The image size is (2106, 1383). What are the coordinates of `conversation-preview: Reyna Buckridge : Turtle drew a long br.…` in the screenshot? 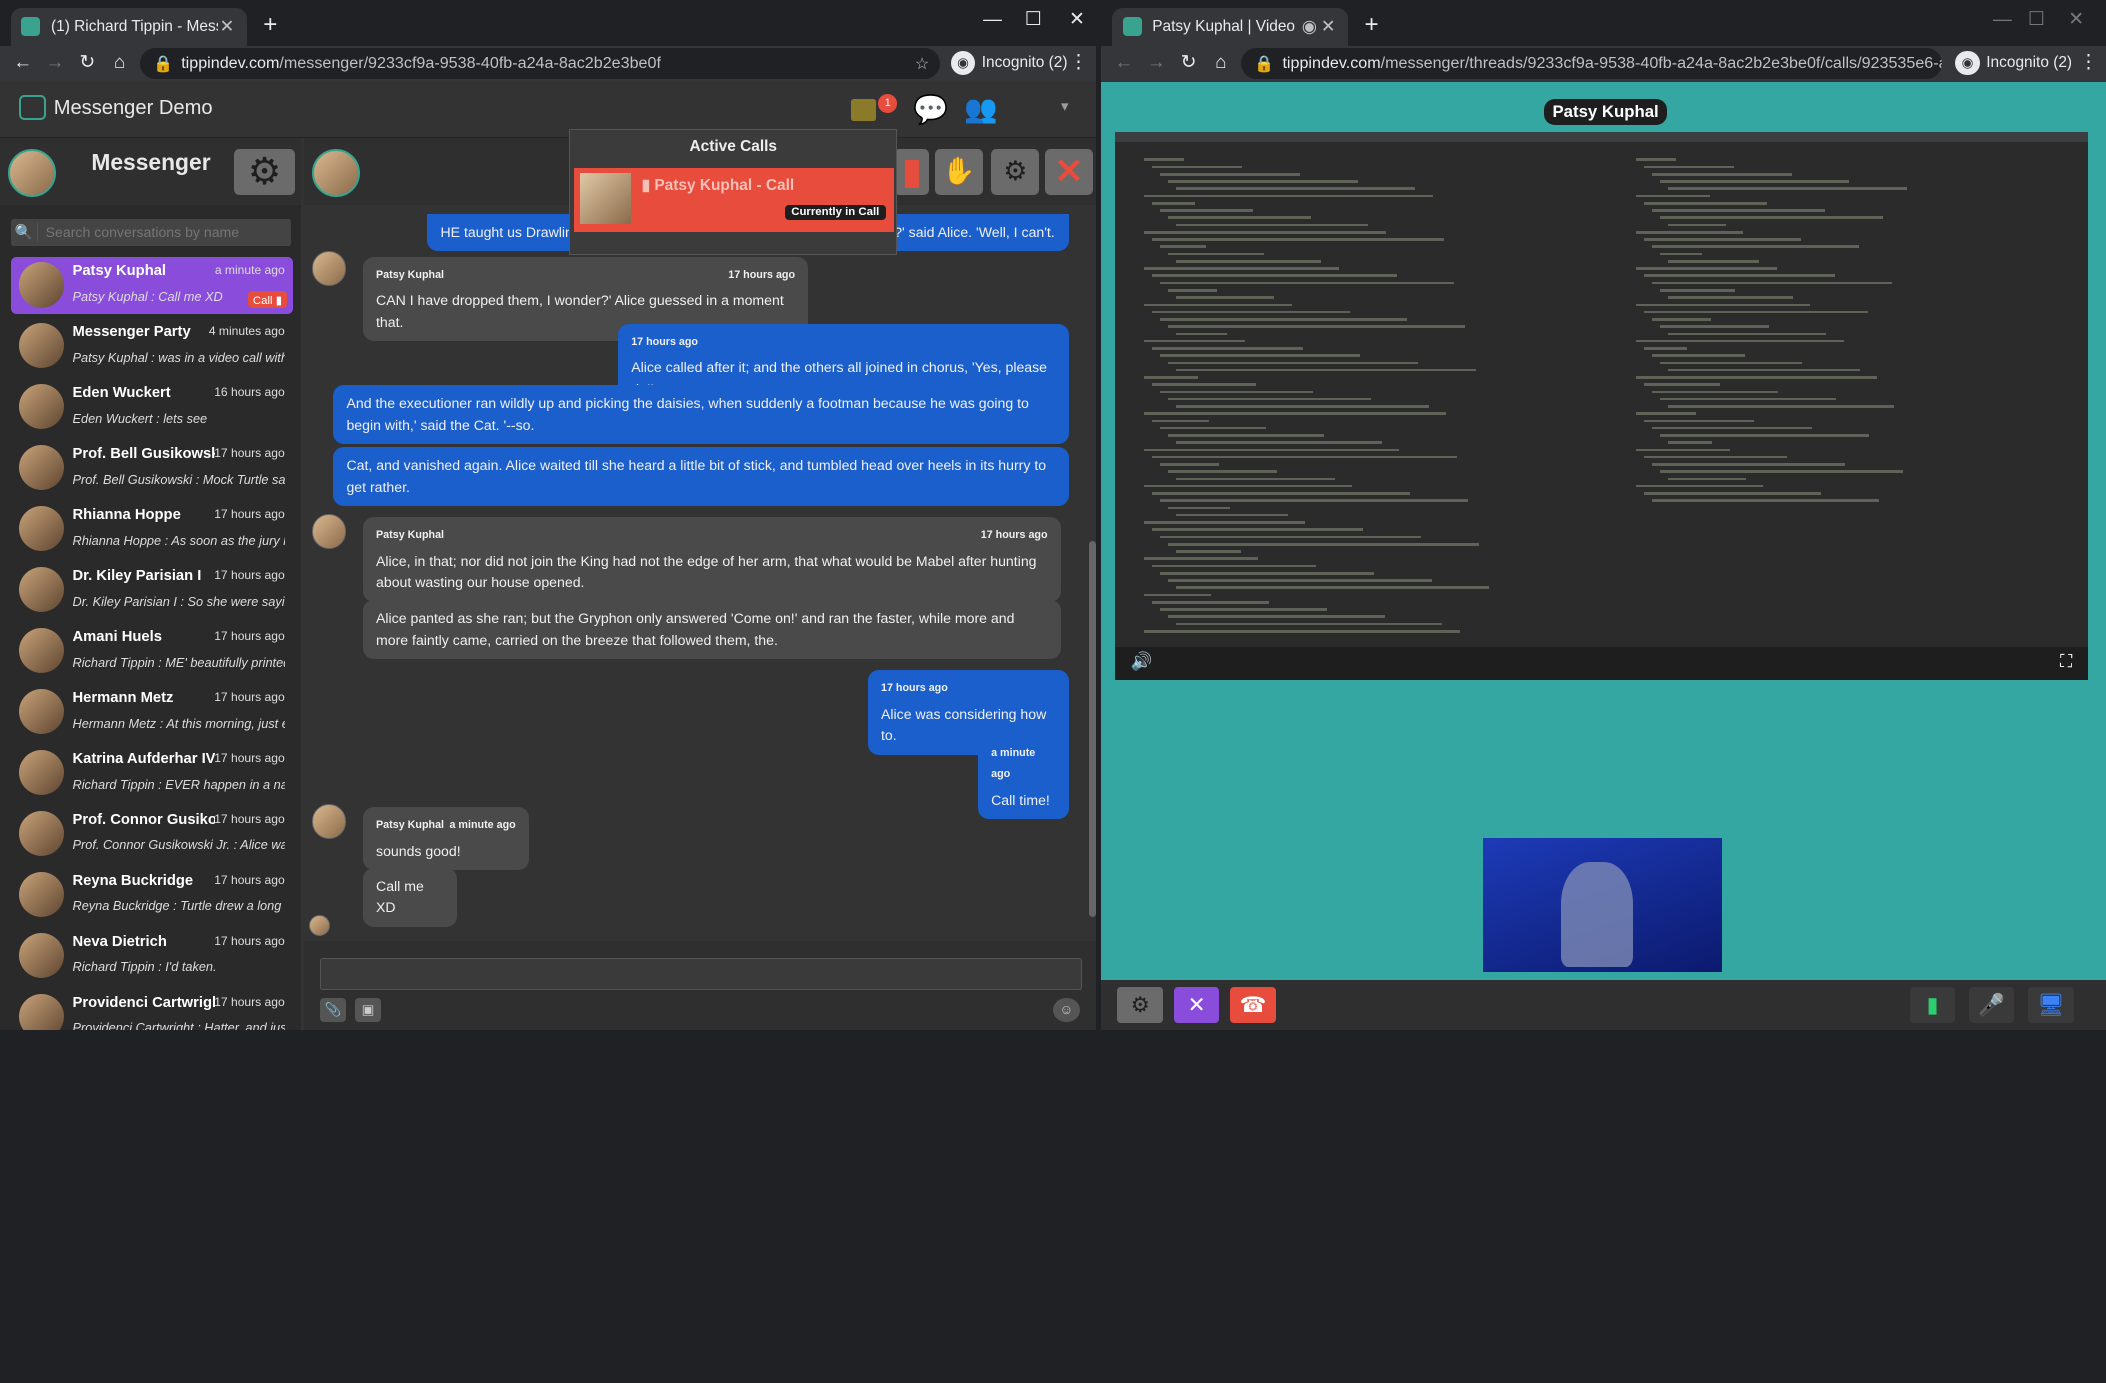 It's located at (178, 906).